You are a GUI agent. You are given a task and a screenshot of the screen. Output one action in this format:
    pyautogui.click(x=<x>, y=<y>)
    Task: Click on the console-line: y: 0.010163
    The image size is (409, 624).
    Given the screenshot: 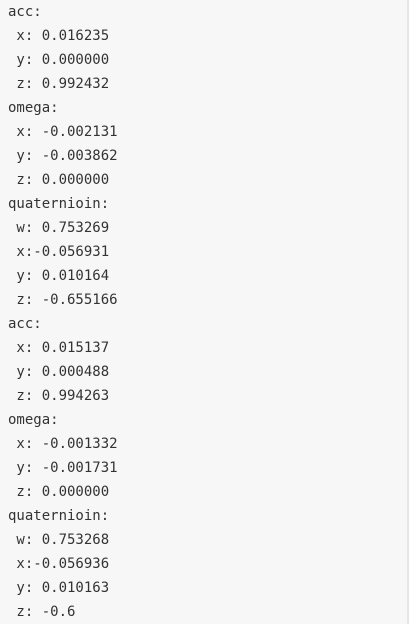 What is the action you would take?
    pyautogui.click(x=59, y=588)
    